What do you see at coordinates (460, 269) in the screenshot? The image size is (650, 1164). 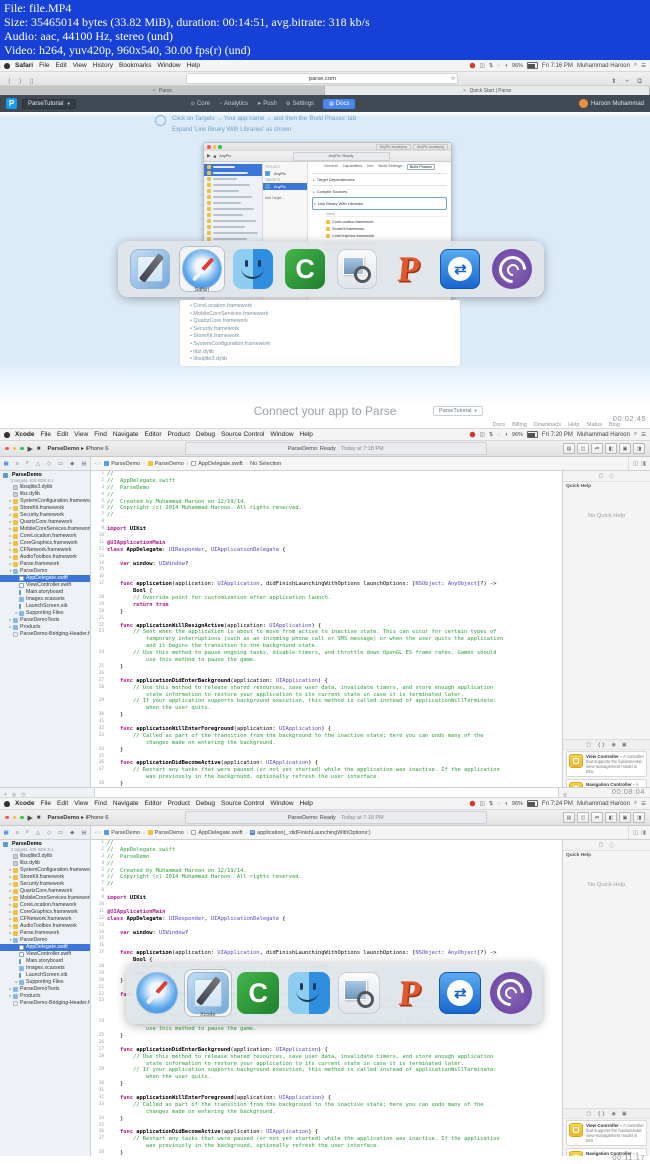 I see `app-switcher-item-teamviewer` at bounding box center [460, 269].